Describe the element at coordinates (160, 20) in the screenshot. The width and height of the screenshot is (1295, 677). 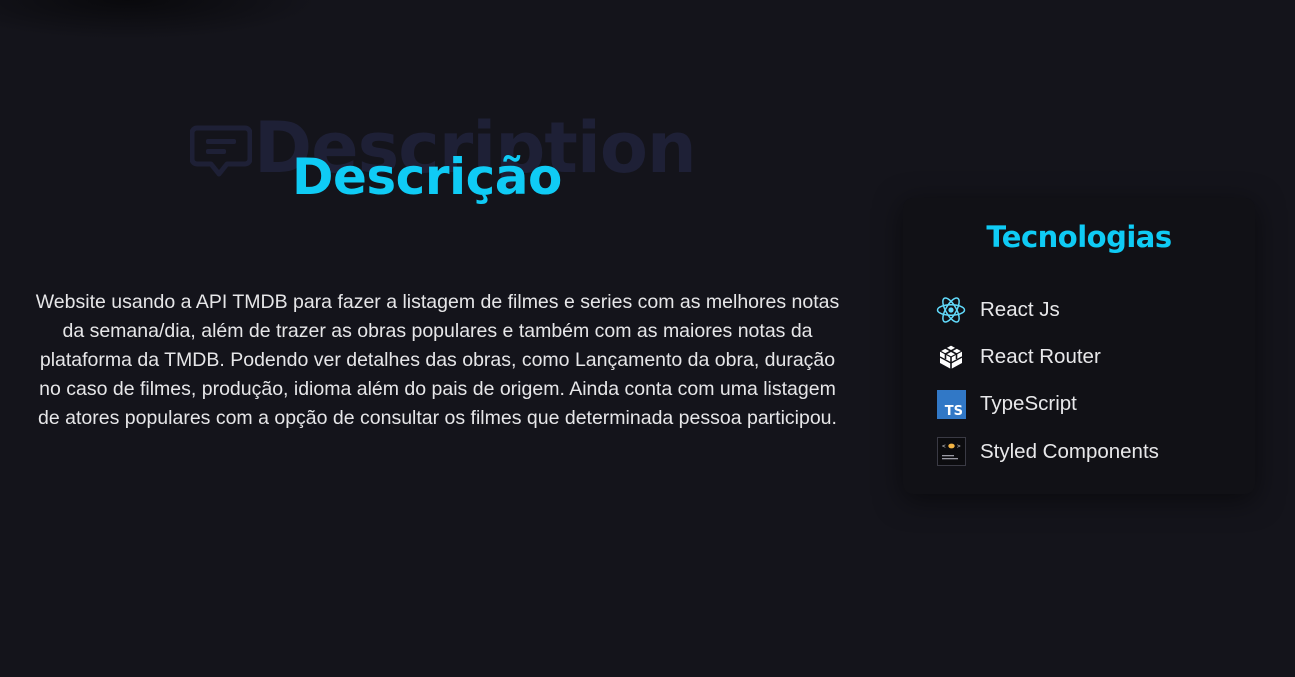
I see `corner-shadow` at that location.